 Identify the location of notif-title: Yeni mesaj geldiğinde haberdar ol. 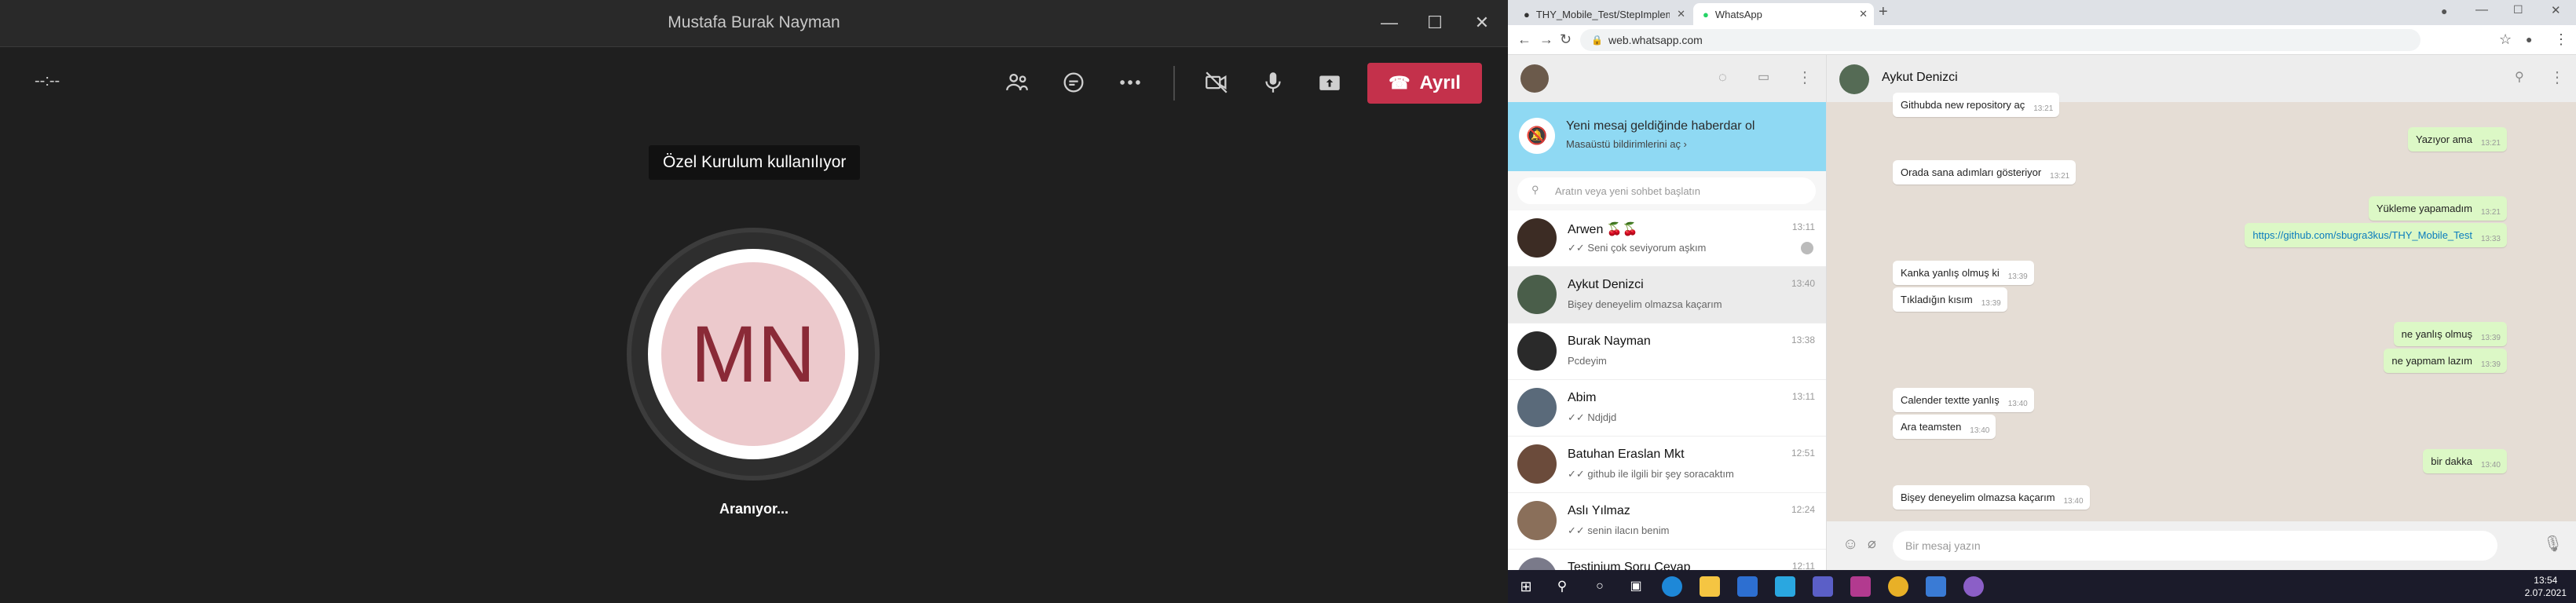
(1660, 126).